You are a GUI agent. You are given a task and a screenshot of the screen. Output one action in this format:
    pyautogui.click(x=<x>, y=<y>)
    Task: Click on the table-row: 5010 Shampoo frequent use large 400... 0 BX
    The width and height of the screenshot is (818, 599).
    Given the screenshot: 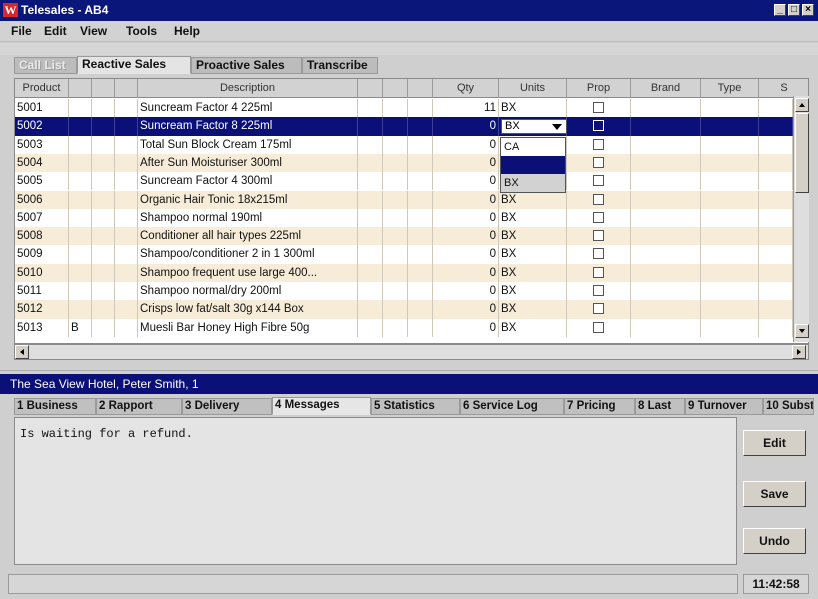 What is the action you would take?
    pyautogui.click(x=404, y=272)
    